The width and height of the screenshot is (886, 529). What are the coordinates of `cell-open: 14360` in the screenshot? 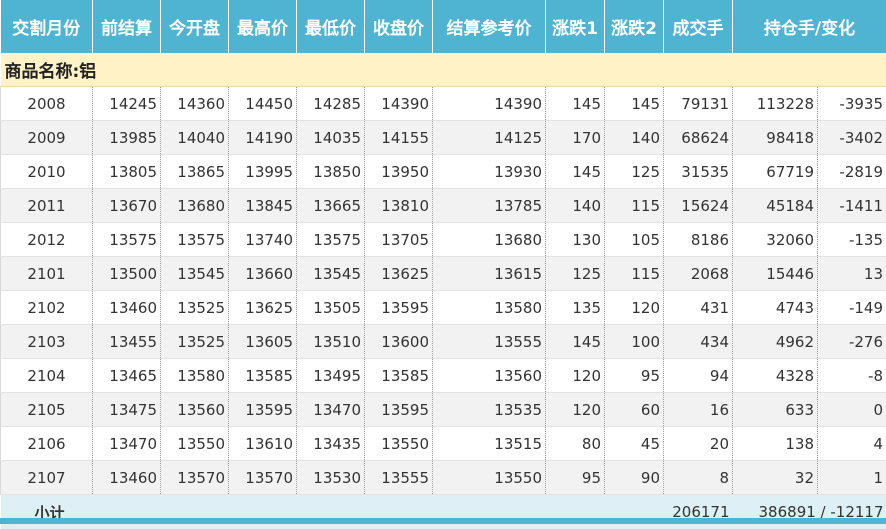 It's located at (195, 104).